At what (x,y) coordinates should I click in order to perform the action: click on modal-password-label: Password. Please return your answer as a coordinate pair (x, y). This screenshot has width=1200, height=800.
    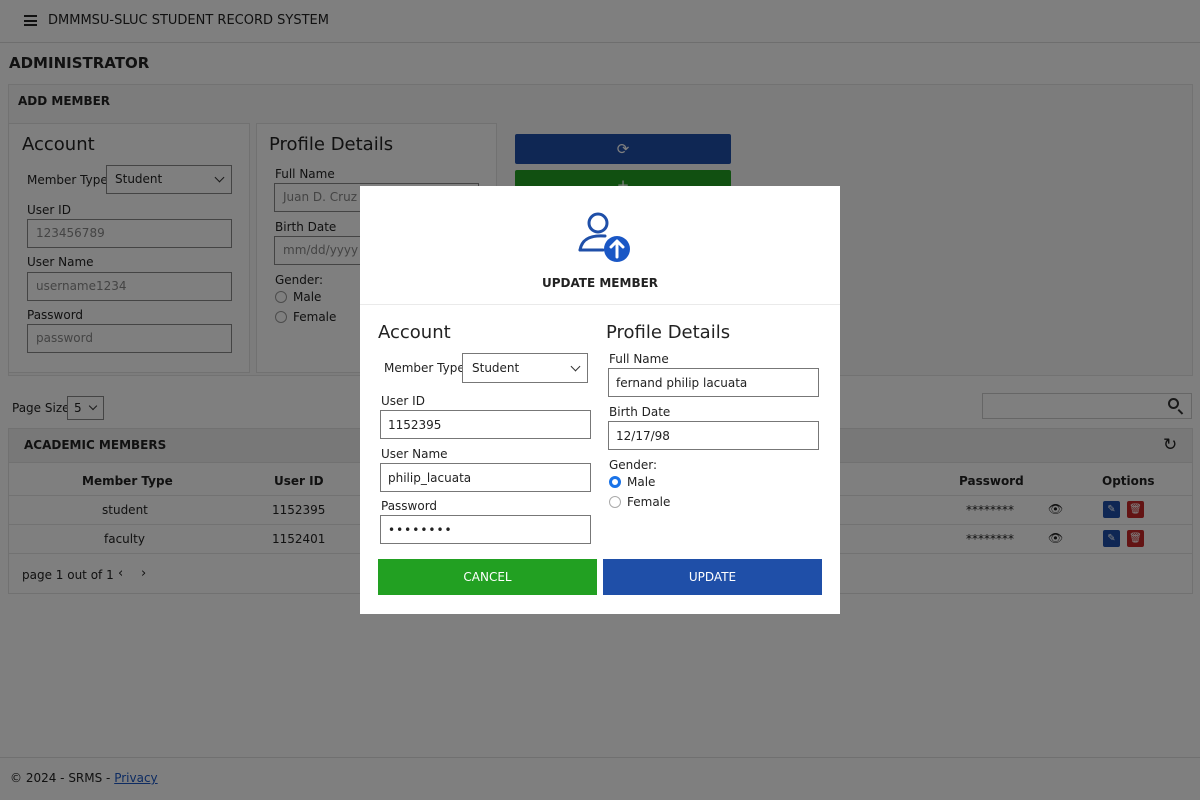
    Looking at the image, I should click on (409, 506).